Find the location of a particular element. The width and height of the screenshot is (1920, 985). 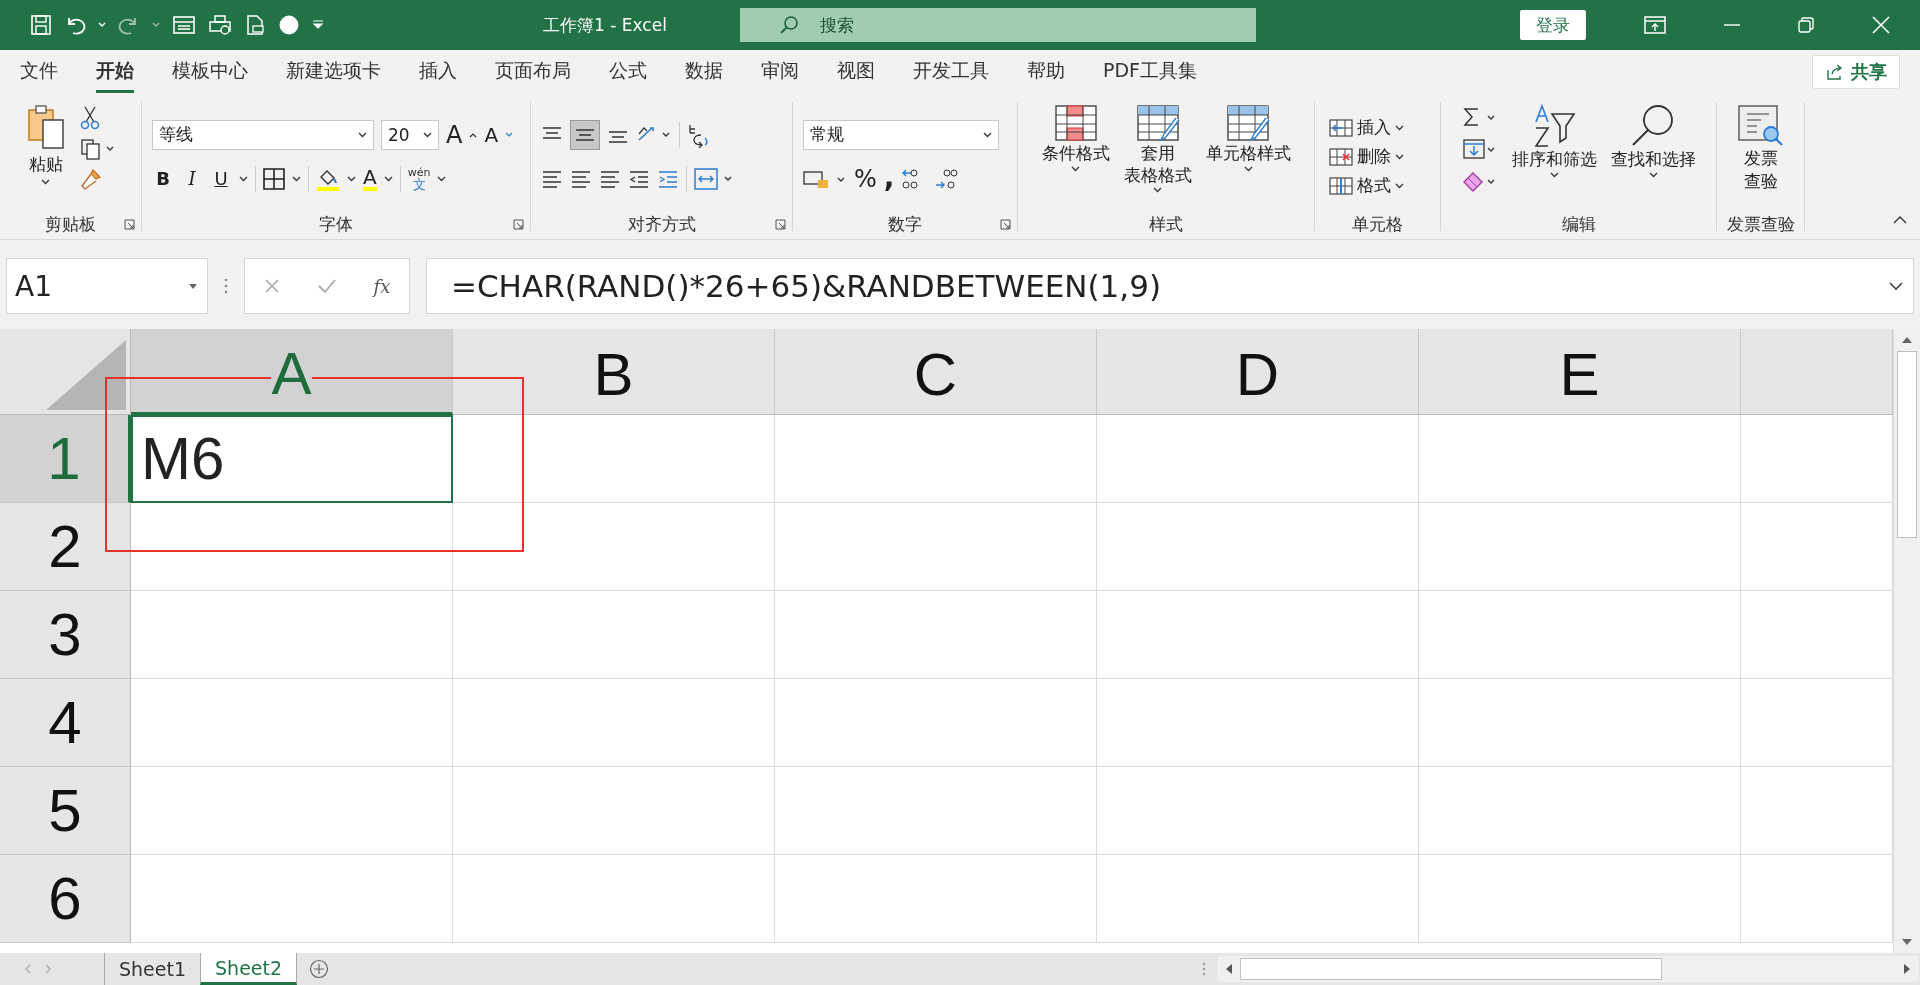

shrink-font-button: A is located at coordinates (491, 134).